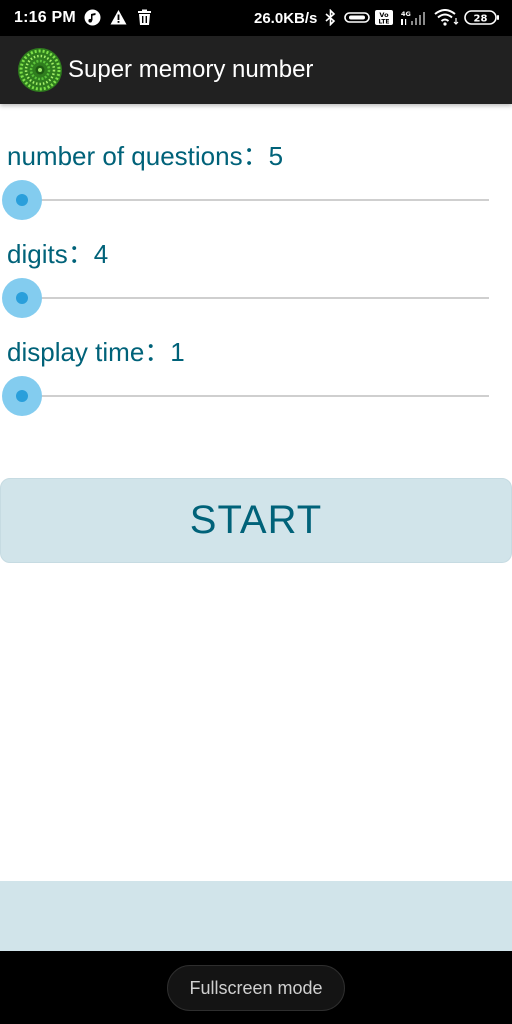  Describe the element at coordinates (118, 17) in the screenshot. I see `warning-icon` at that location.